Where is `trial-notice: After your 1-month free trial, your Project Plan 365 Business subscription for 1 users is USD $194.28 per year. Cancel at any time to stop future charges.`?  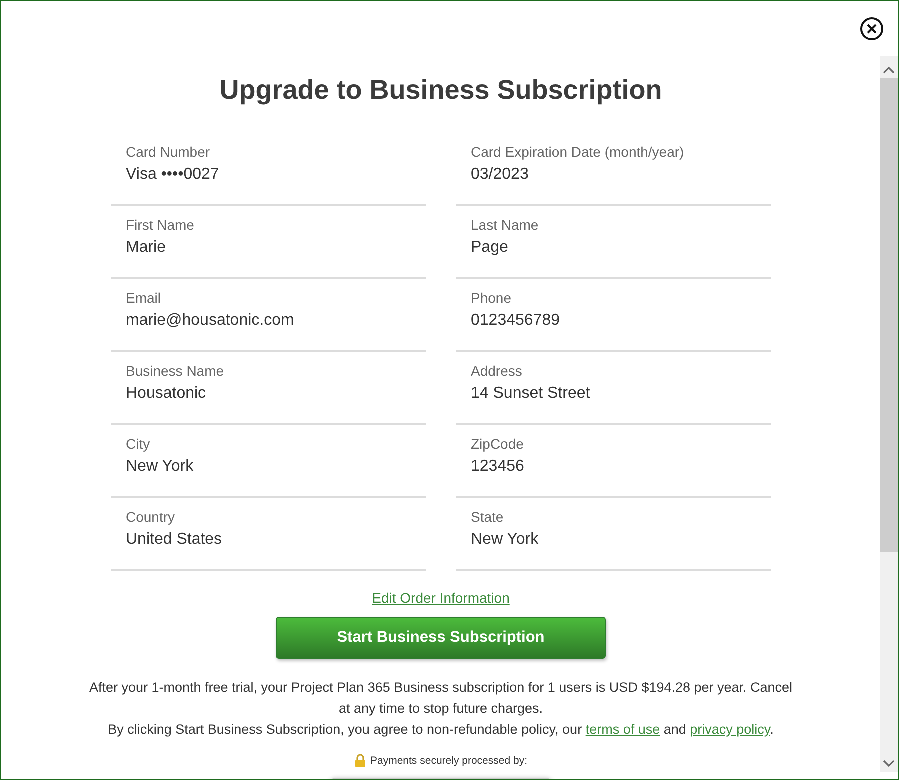 trial-notice: After your 1-month free trial, your Project Plan 365 Business subscription for 1 users is USD $194.28 per year. Cancel at any time to stop future charges. is located at coordinates (441, 698).